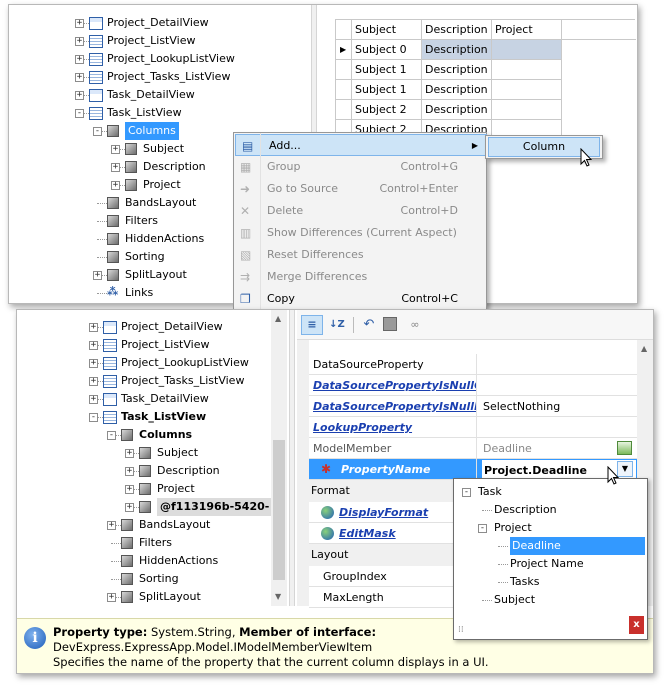  I want to click on categorized-icon: ≡, so click(312, 325).